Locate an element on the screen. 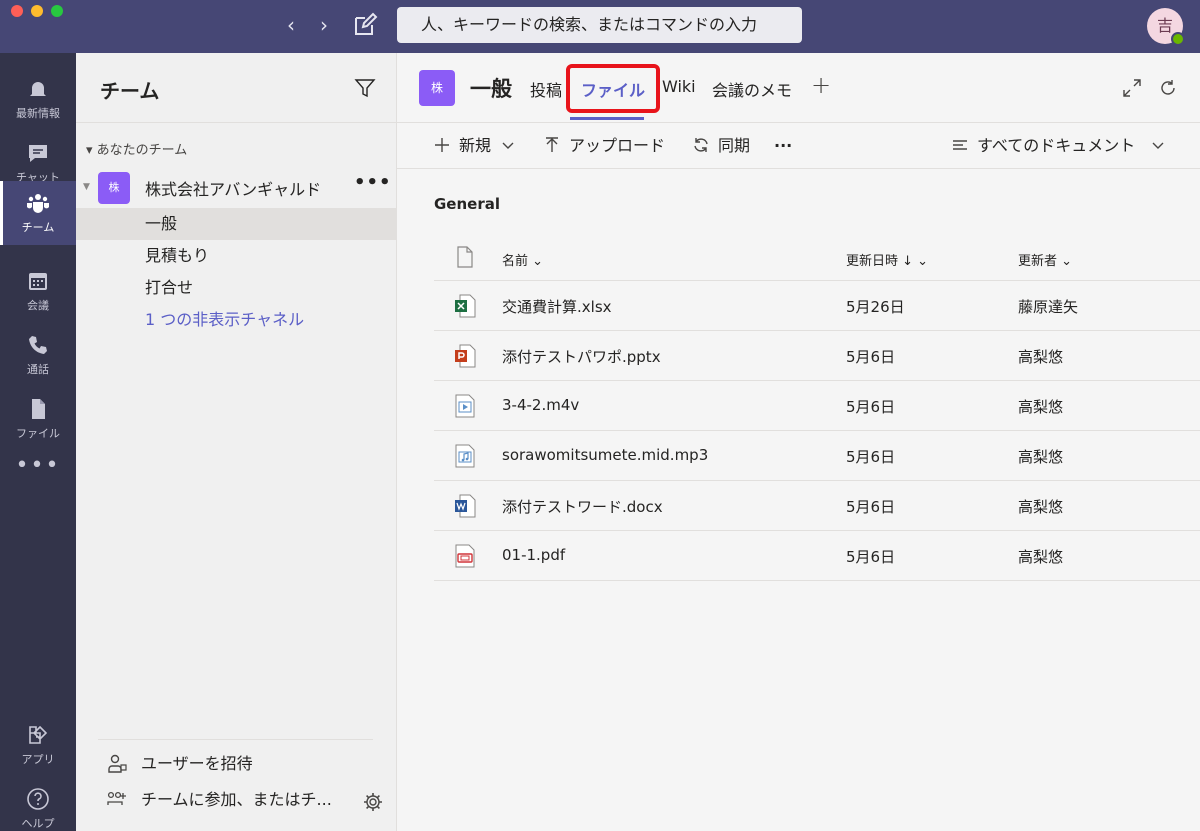  name-column-header: 名前 ⌄ is located at coordinates (522, 259).